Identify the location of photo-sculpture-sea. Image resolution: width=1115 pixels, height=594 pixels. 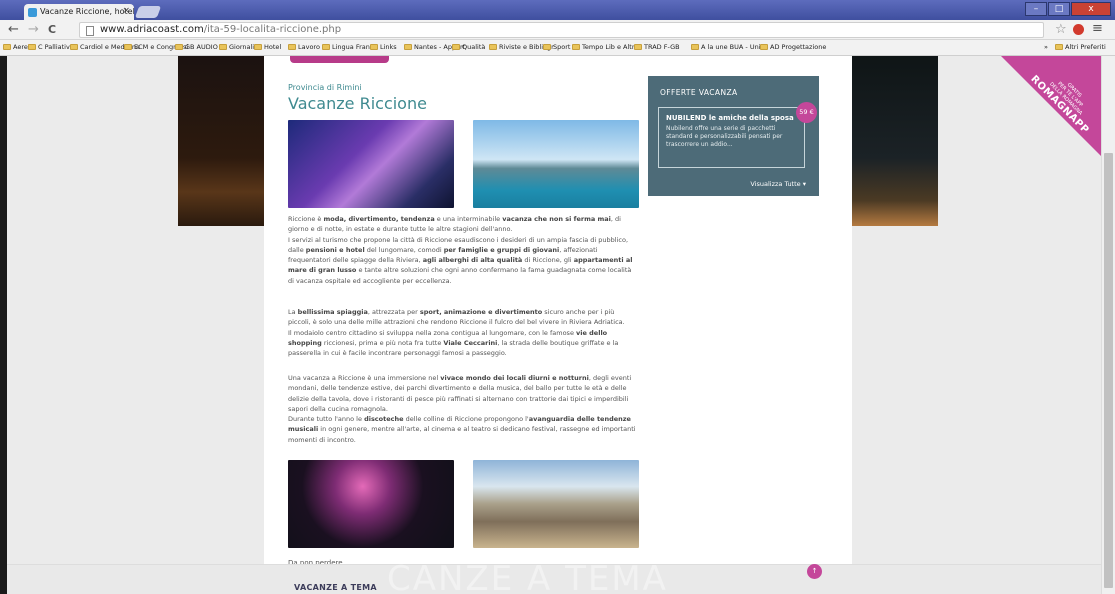
(556, 164).